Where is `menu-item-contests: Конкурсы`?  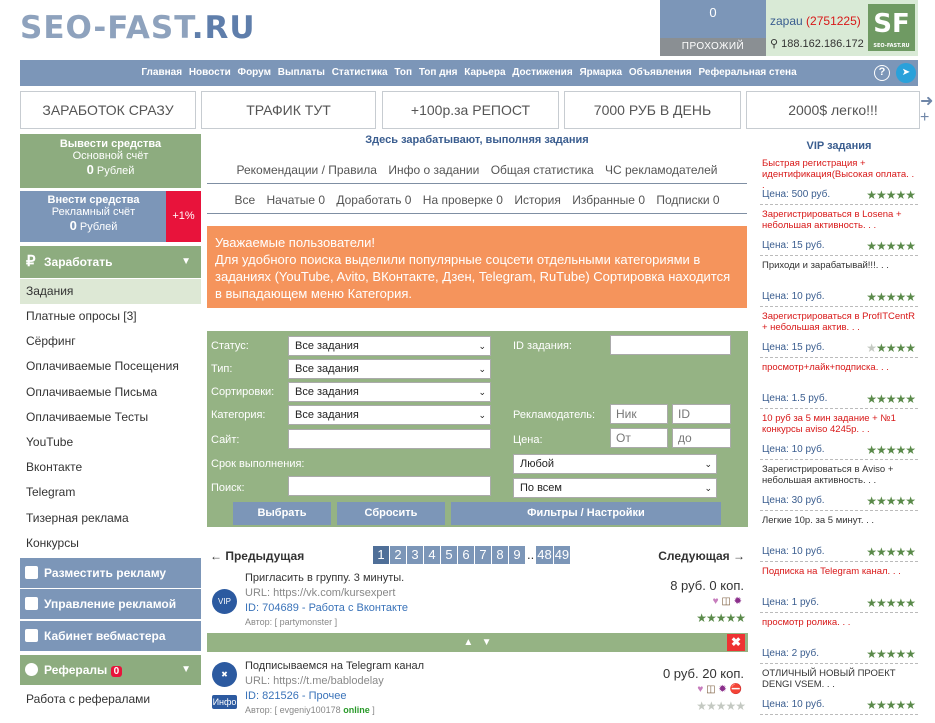
menu-item-contests: Конкурсы is located at coordinates (110, 543).